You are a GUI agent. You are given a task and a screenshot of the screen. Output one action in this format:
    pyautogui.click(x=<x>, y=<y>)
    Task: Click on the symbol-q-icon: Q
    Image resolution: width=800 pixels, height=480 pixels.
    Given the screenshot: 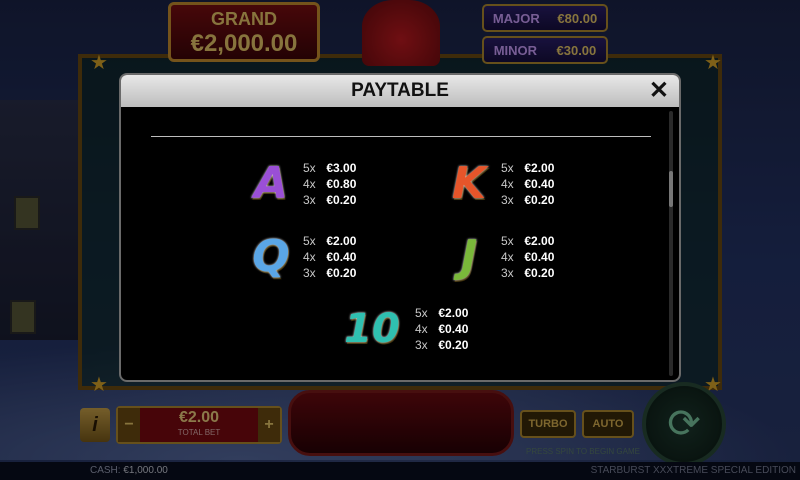 What is the action you would take?
    pyautogui.click(x=271, y=256)
    